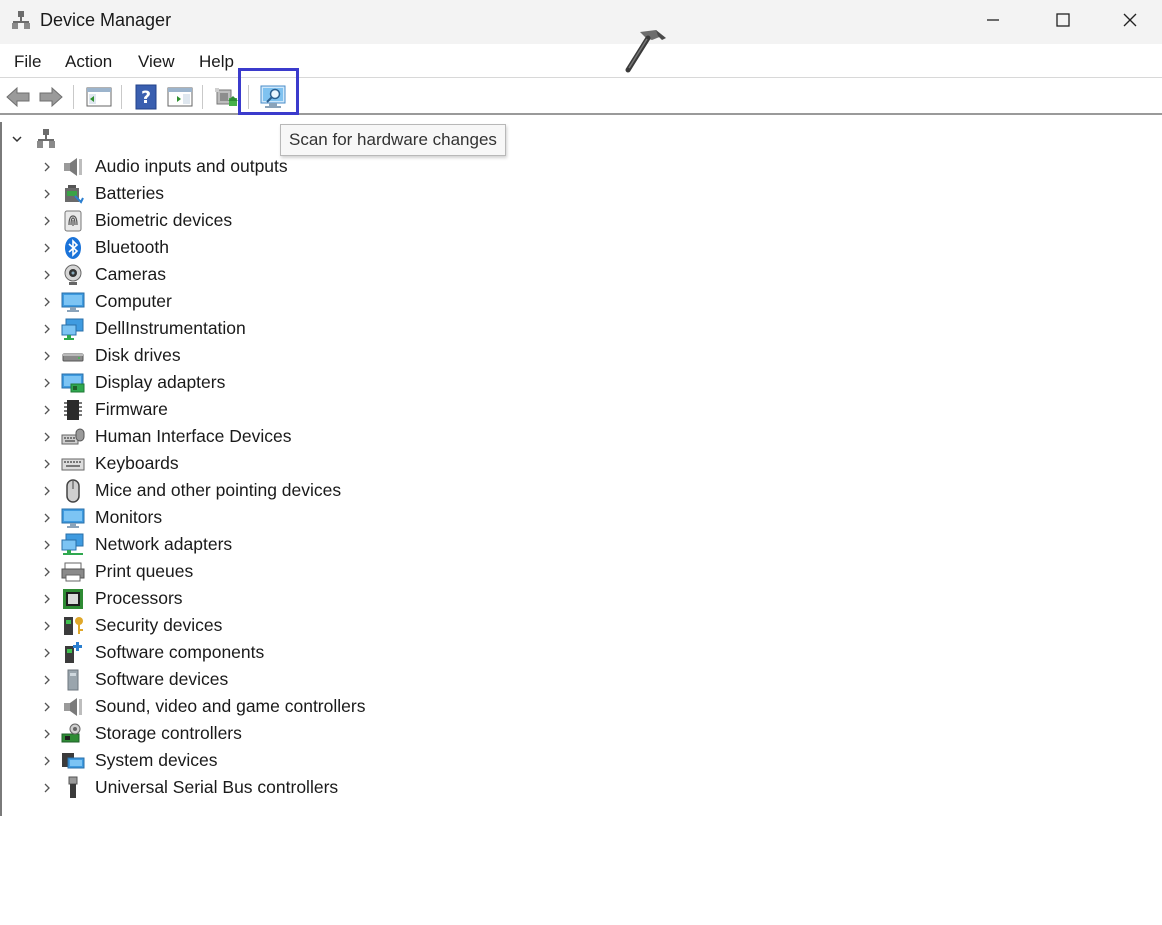  I want to click on tree-item: Processors, so click(338, 598).